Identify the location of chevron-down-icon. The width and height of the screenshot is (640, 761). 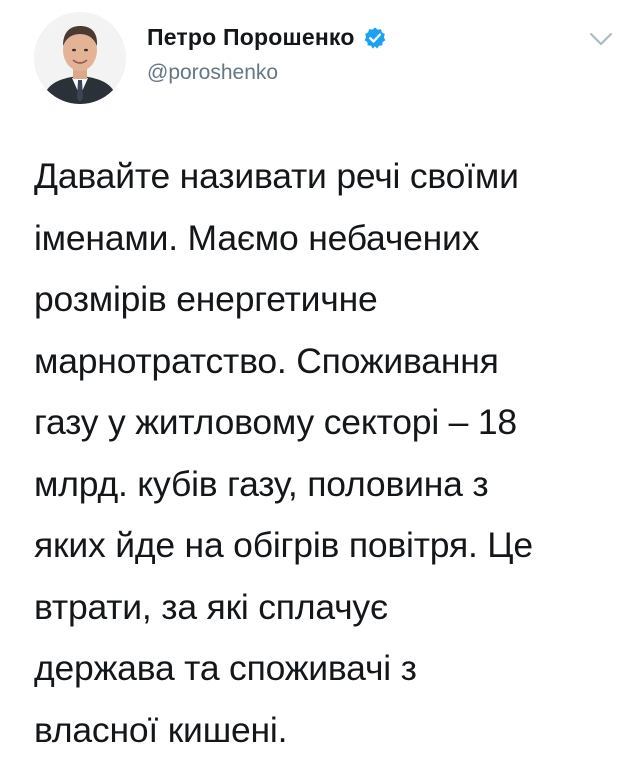
(601, 39).